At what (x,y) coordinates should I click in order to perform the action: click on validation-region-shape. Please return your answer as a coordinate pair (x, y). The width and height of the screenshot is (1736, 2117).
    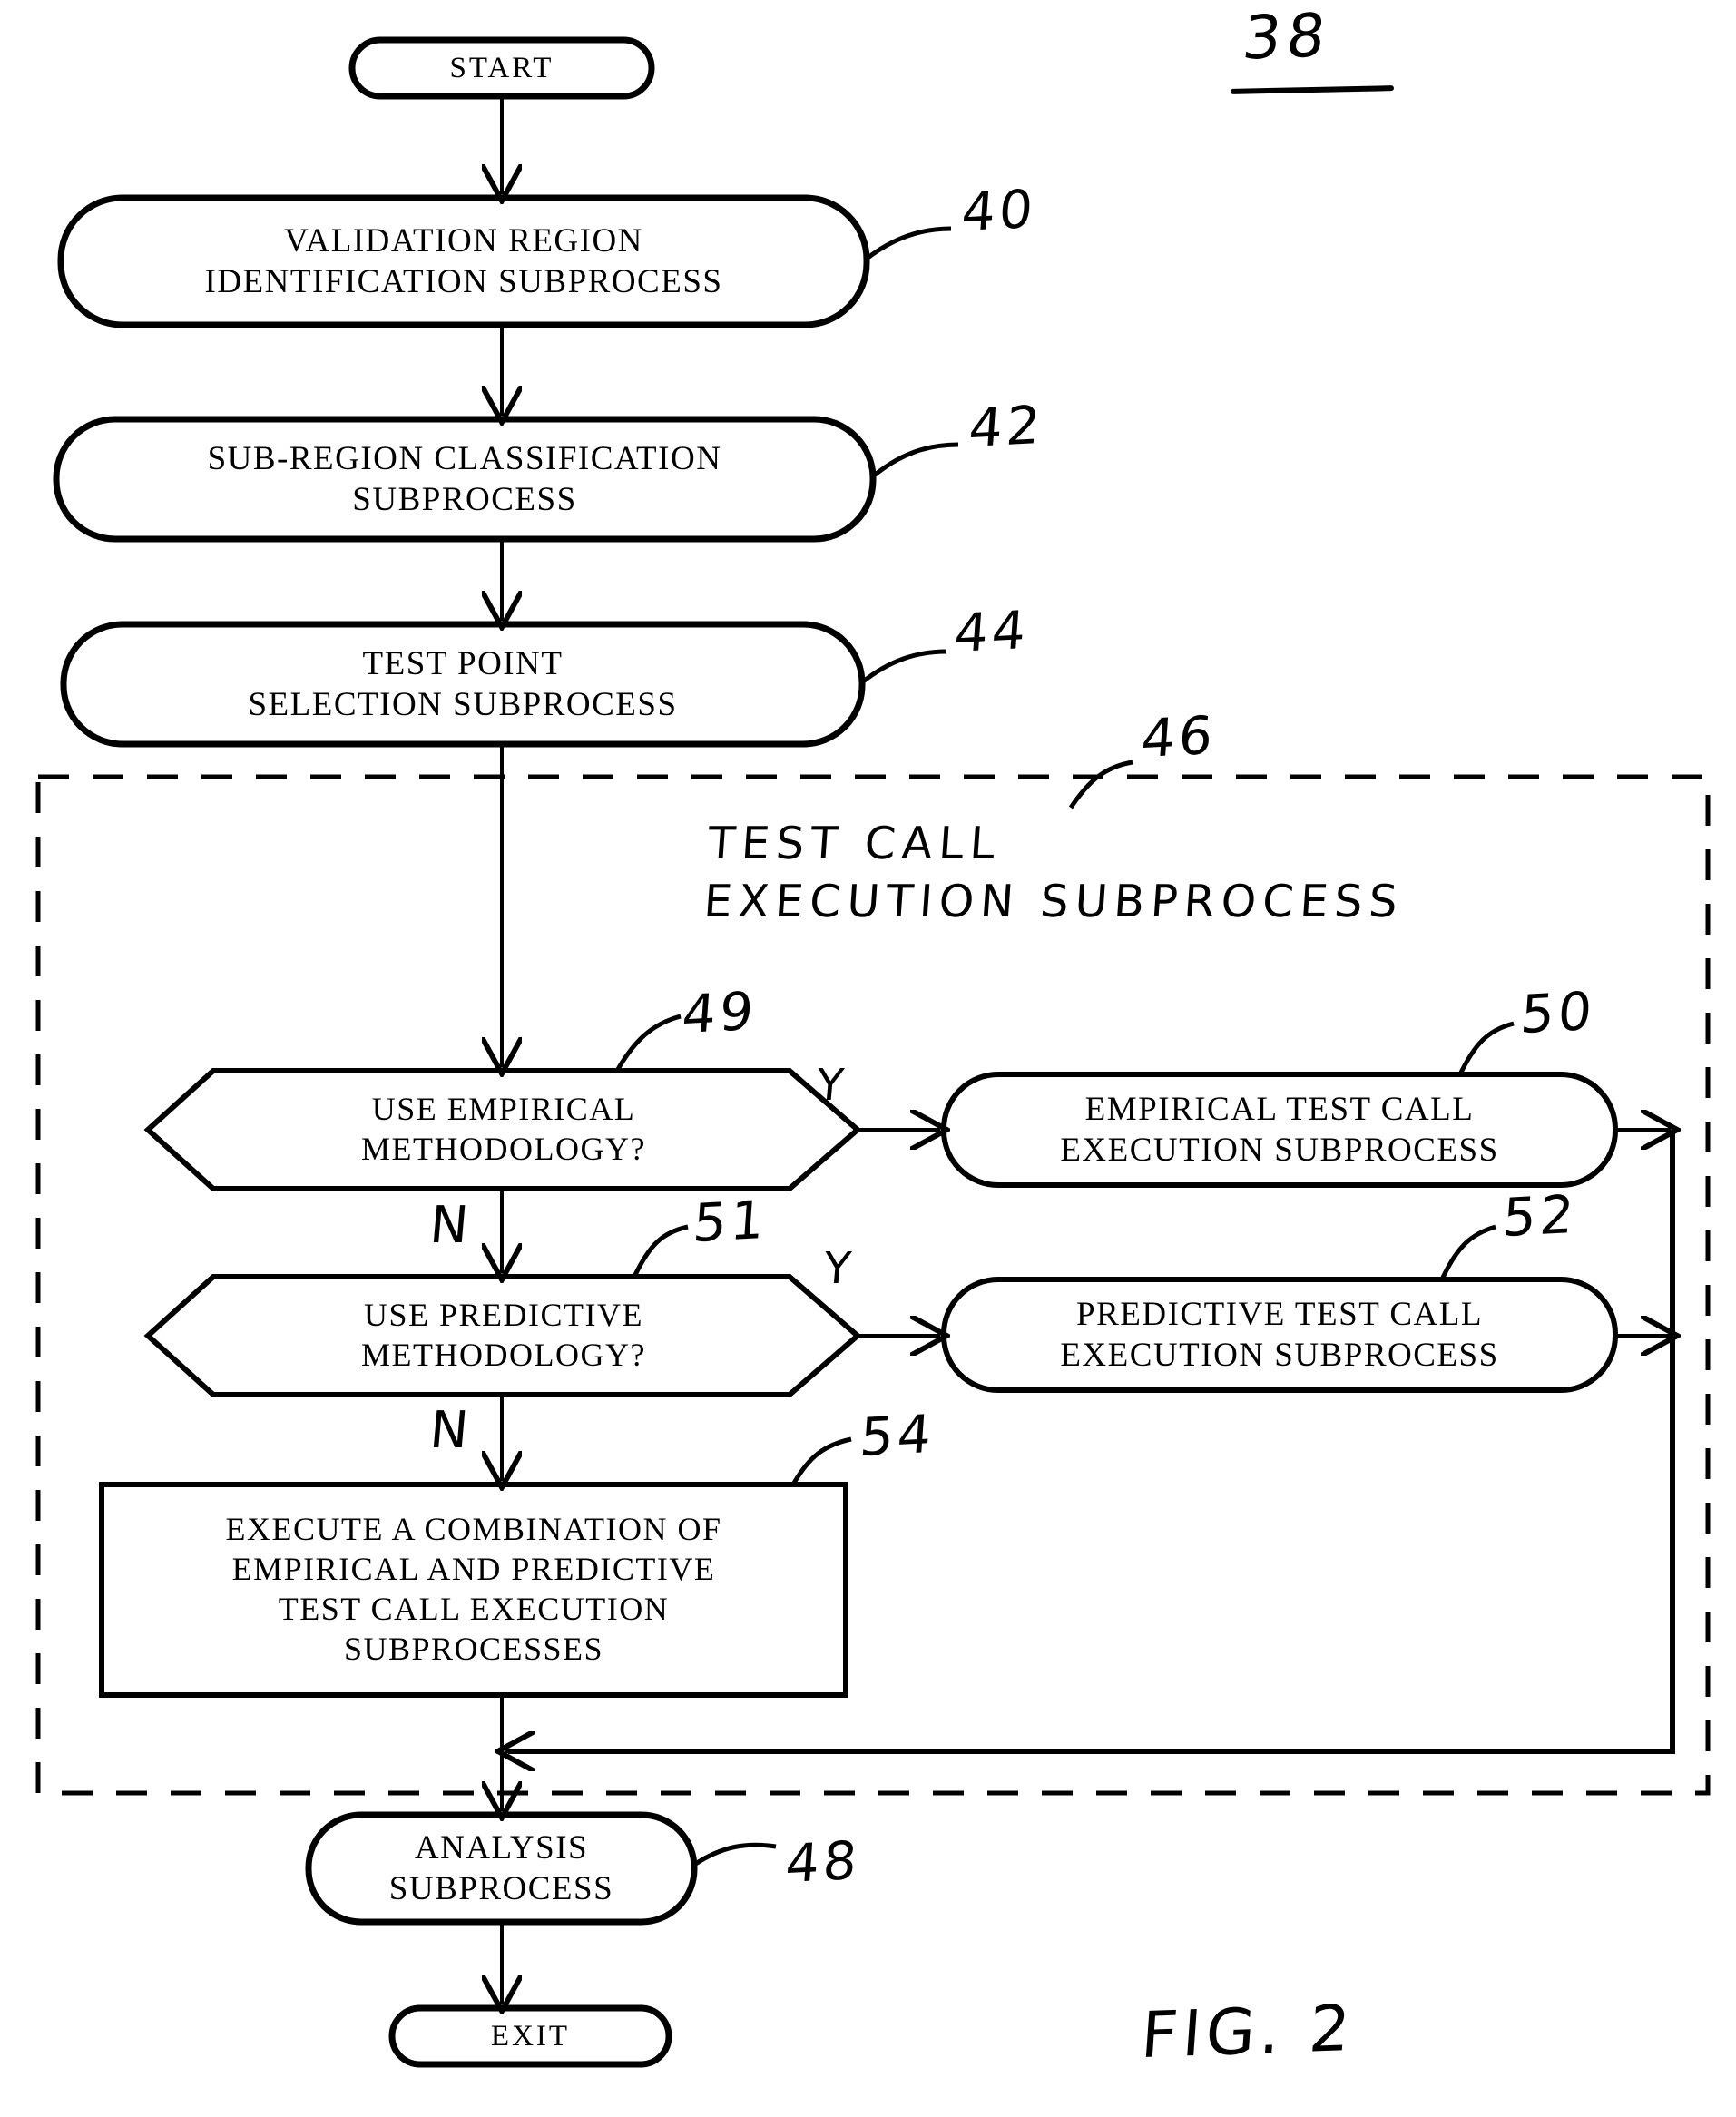
    Looking at the image, I should click on (463, 261).